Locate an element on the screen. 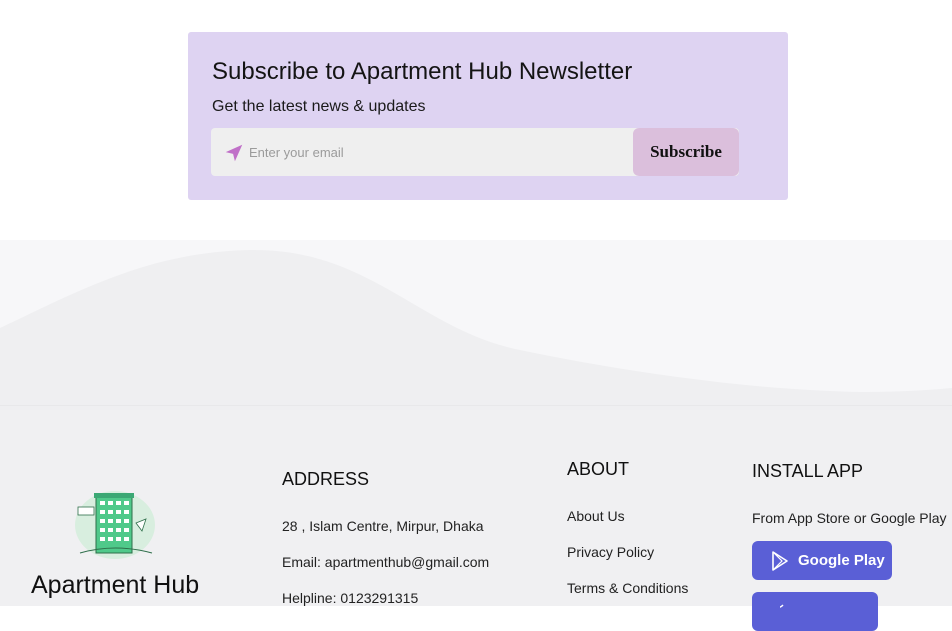  about-heading: ABOUT is located at coordinates (598, 469).